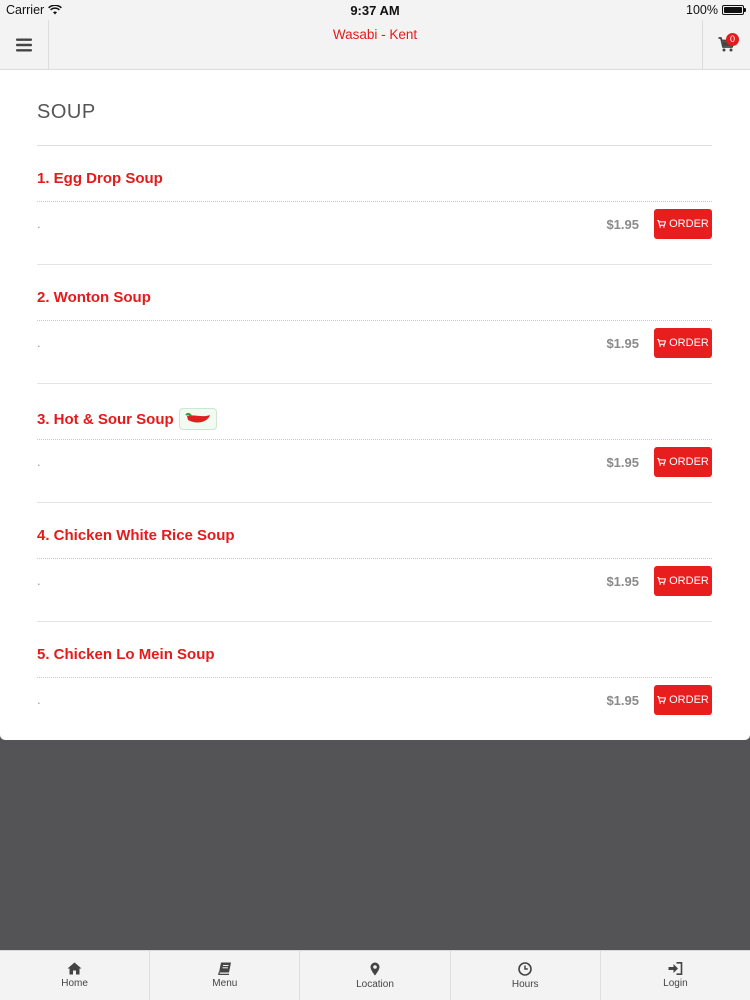 The image size is (750, 1000). Describe the element at coordinates (732, 39) in the screenshot. I see `cart-count-badge: 0` at that location.